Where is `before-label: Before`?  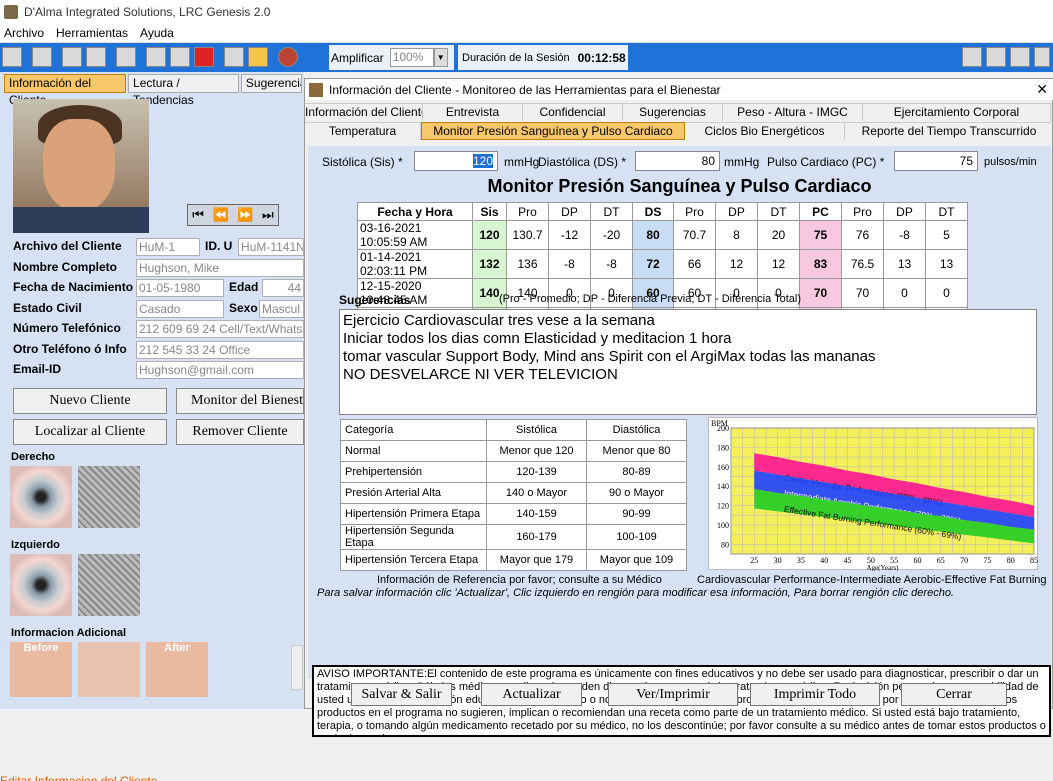
before-label: Before is located at coordinates (41, 648).